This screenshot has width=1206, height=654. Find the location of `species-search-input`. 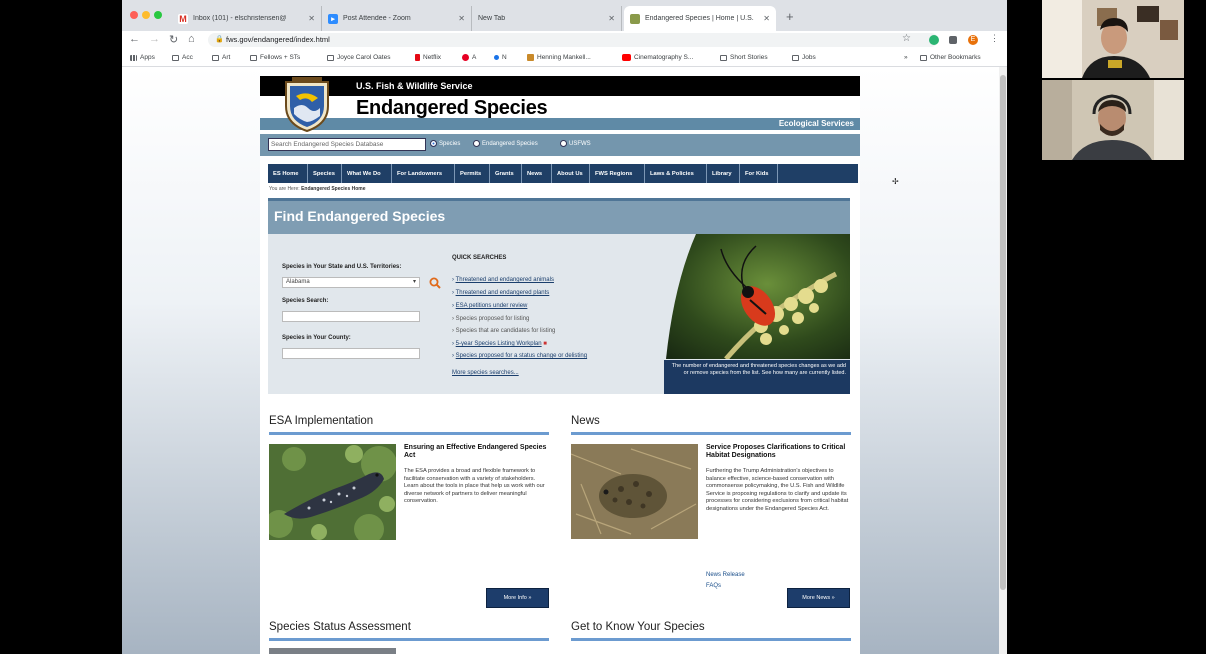

species-search-input is located at coordinates (351, 316).